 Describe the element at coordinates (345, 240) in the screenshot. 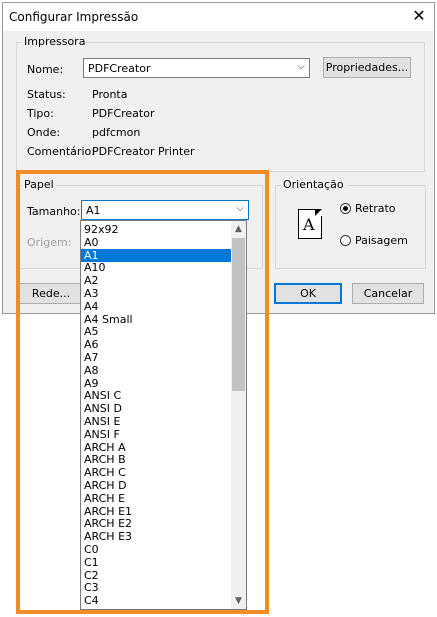

I see `landscape-radio` at that location.